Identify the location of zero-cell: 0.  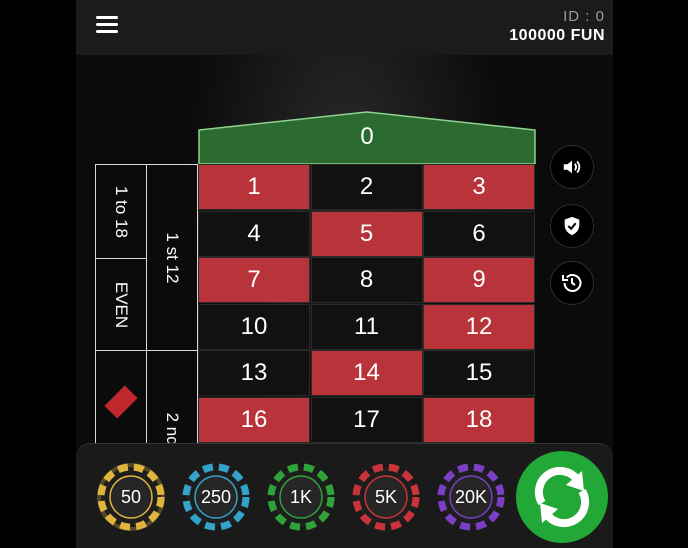
(367, 137).